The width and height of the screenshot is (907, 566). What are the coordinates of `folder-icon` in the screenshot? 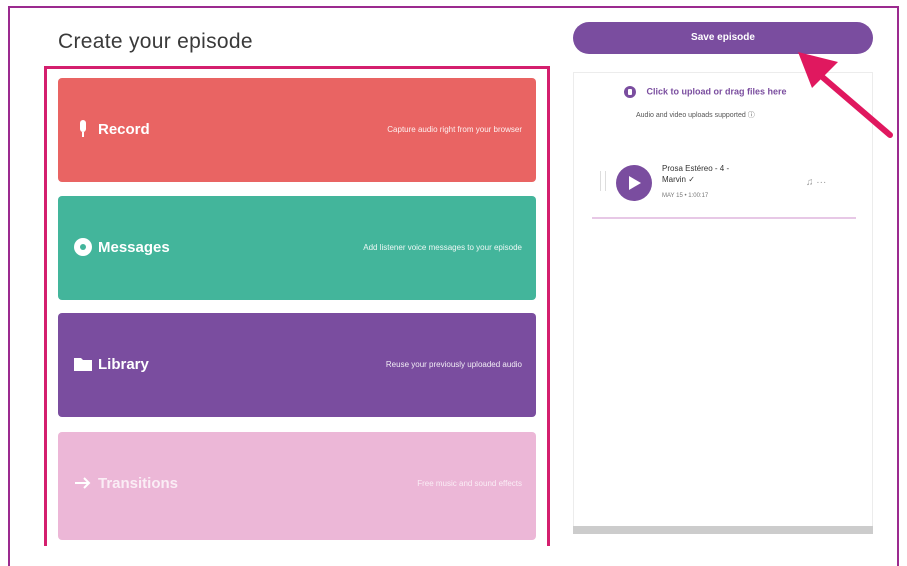 It's located at (83, 364).